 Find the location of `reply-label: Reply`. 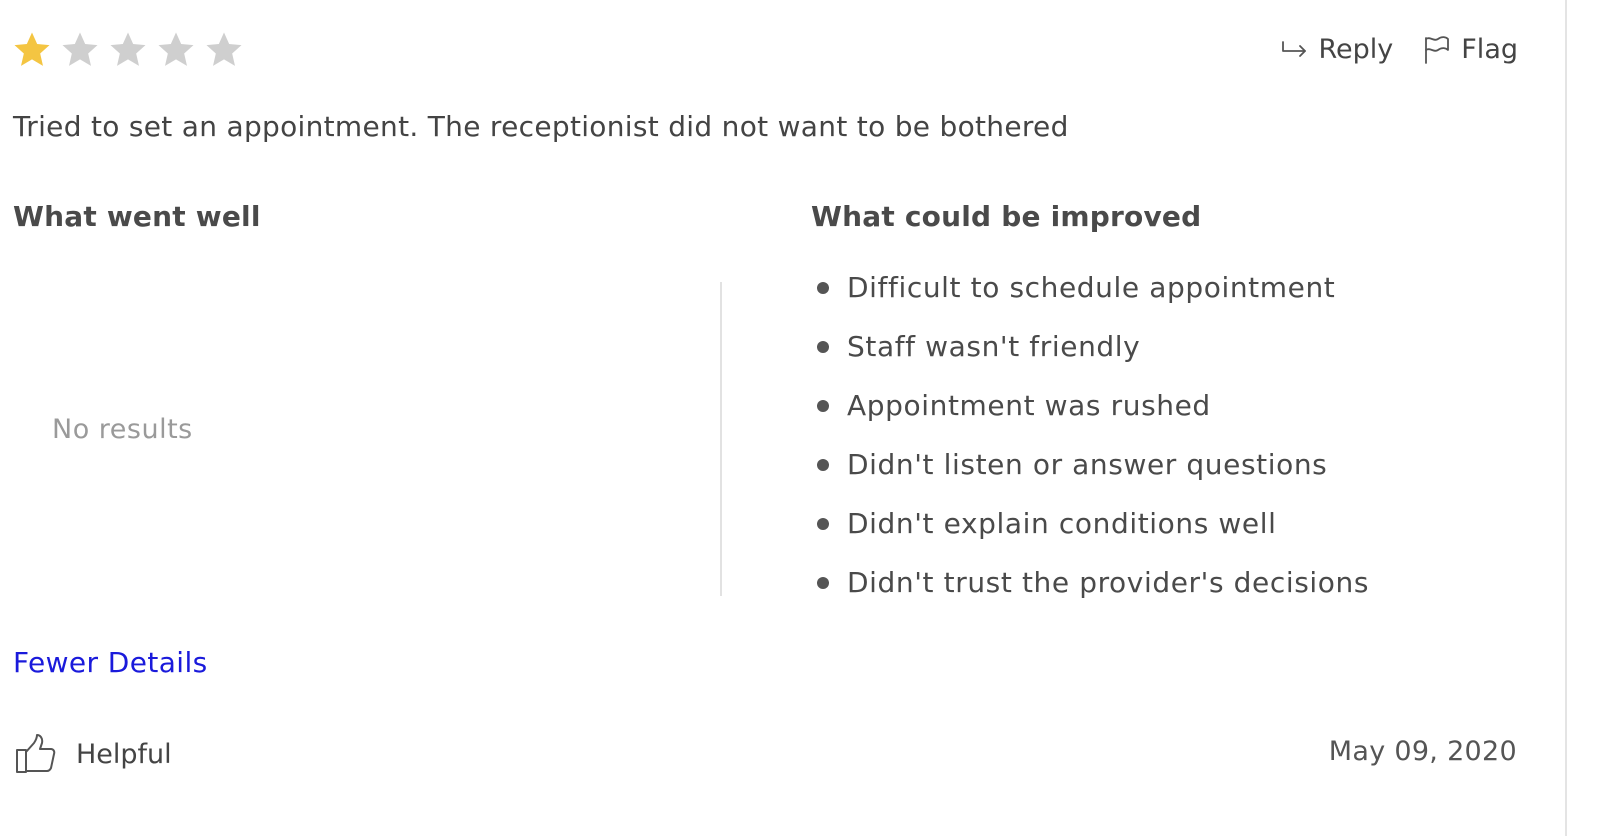

reply-label: Reply is located at coordinates (1356, 49).